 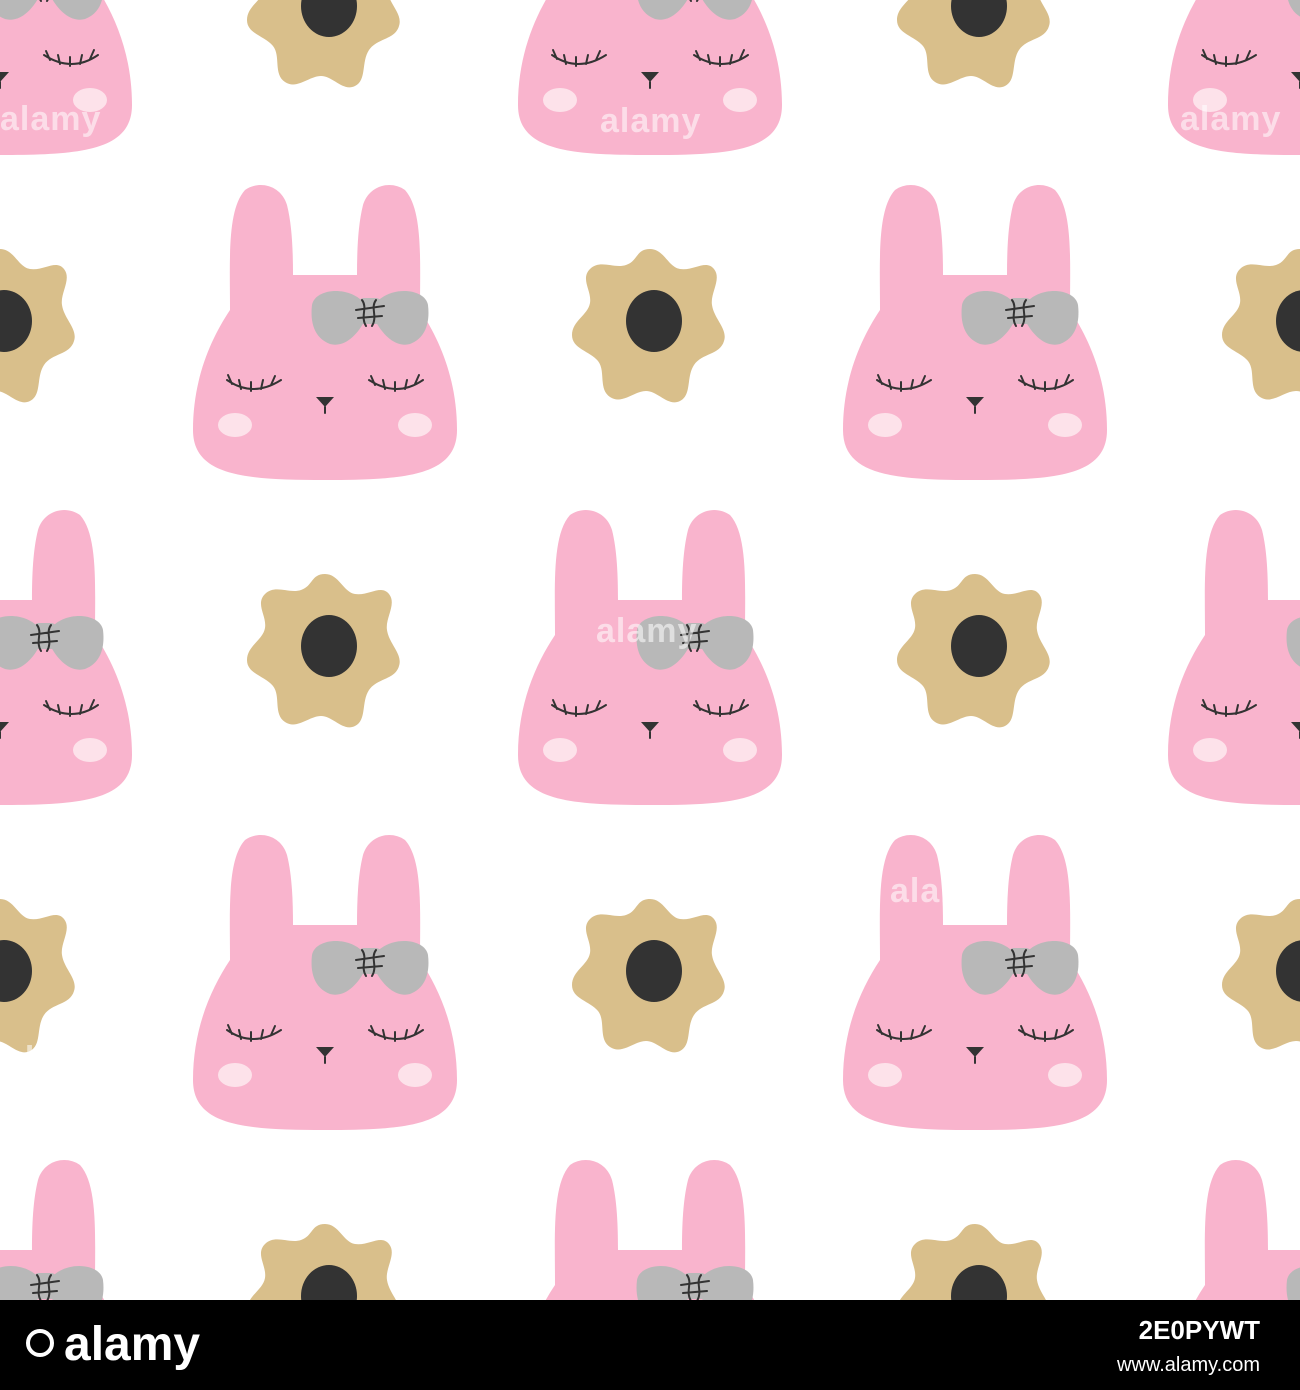 I want to click on logo-mark-icon, so click(x=40, y=1343).